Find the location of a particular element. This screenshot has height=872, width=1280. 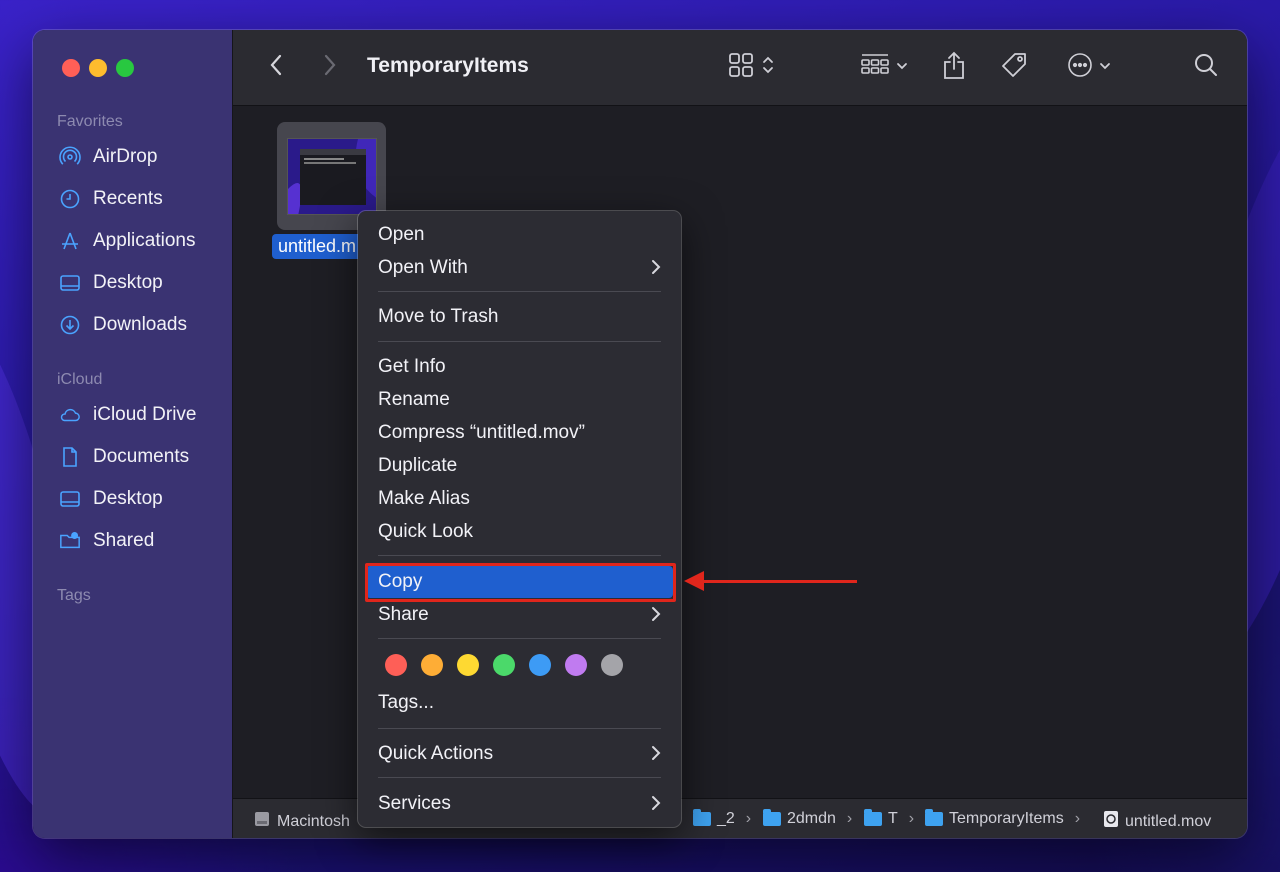

menu-item-move-to-trash: Move to Trash is located at coordinates (519, 317).